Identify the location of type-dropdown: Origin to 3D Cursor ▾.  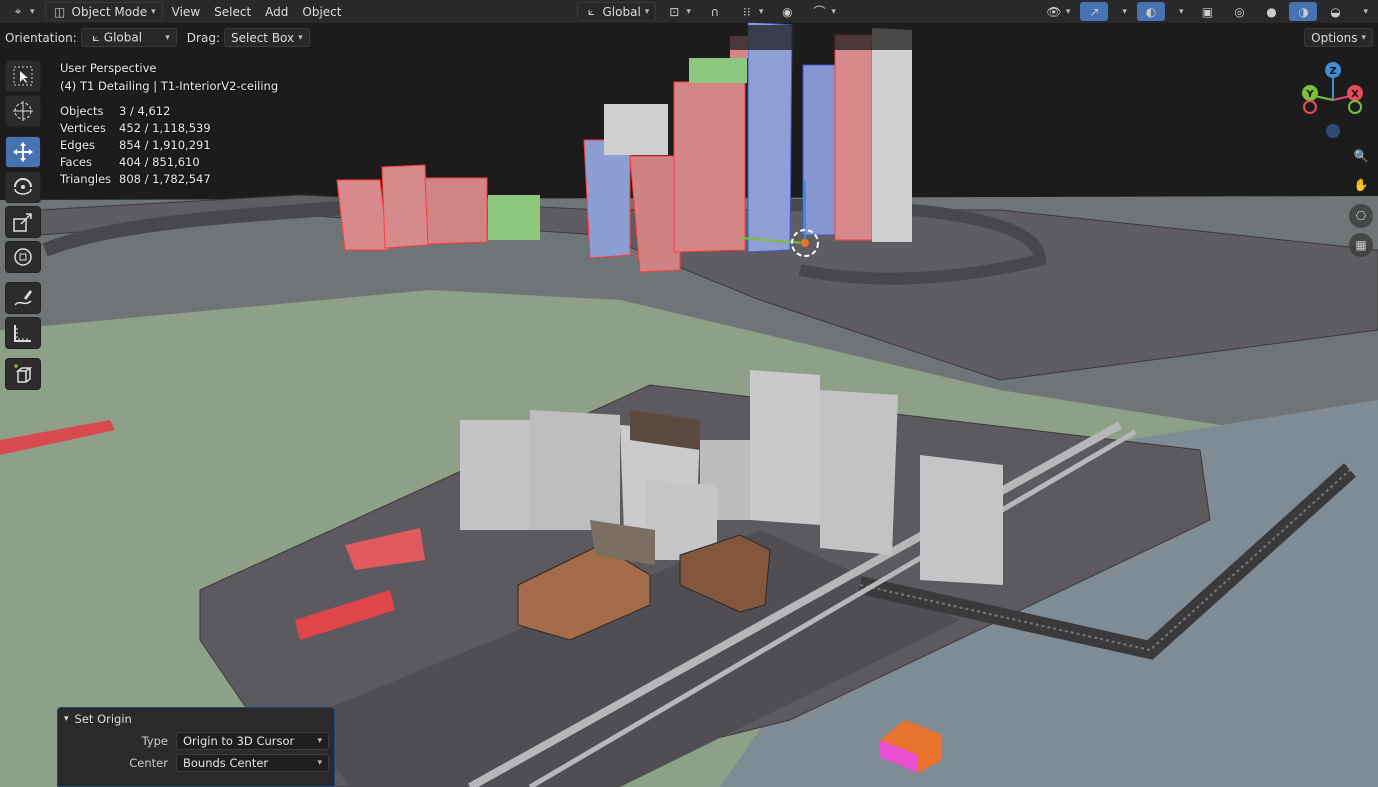
(252, 741).